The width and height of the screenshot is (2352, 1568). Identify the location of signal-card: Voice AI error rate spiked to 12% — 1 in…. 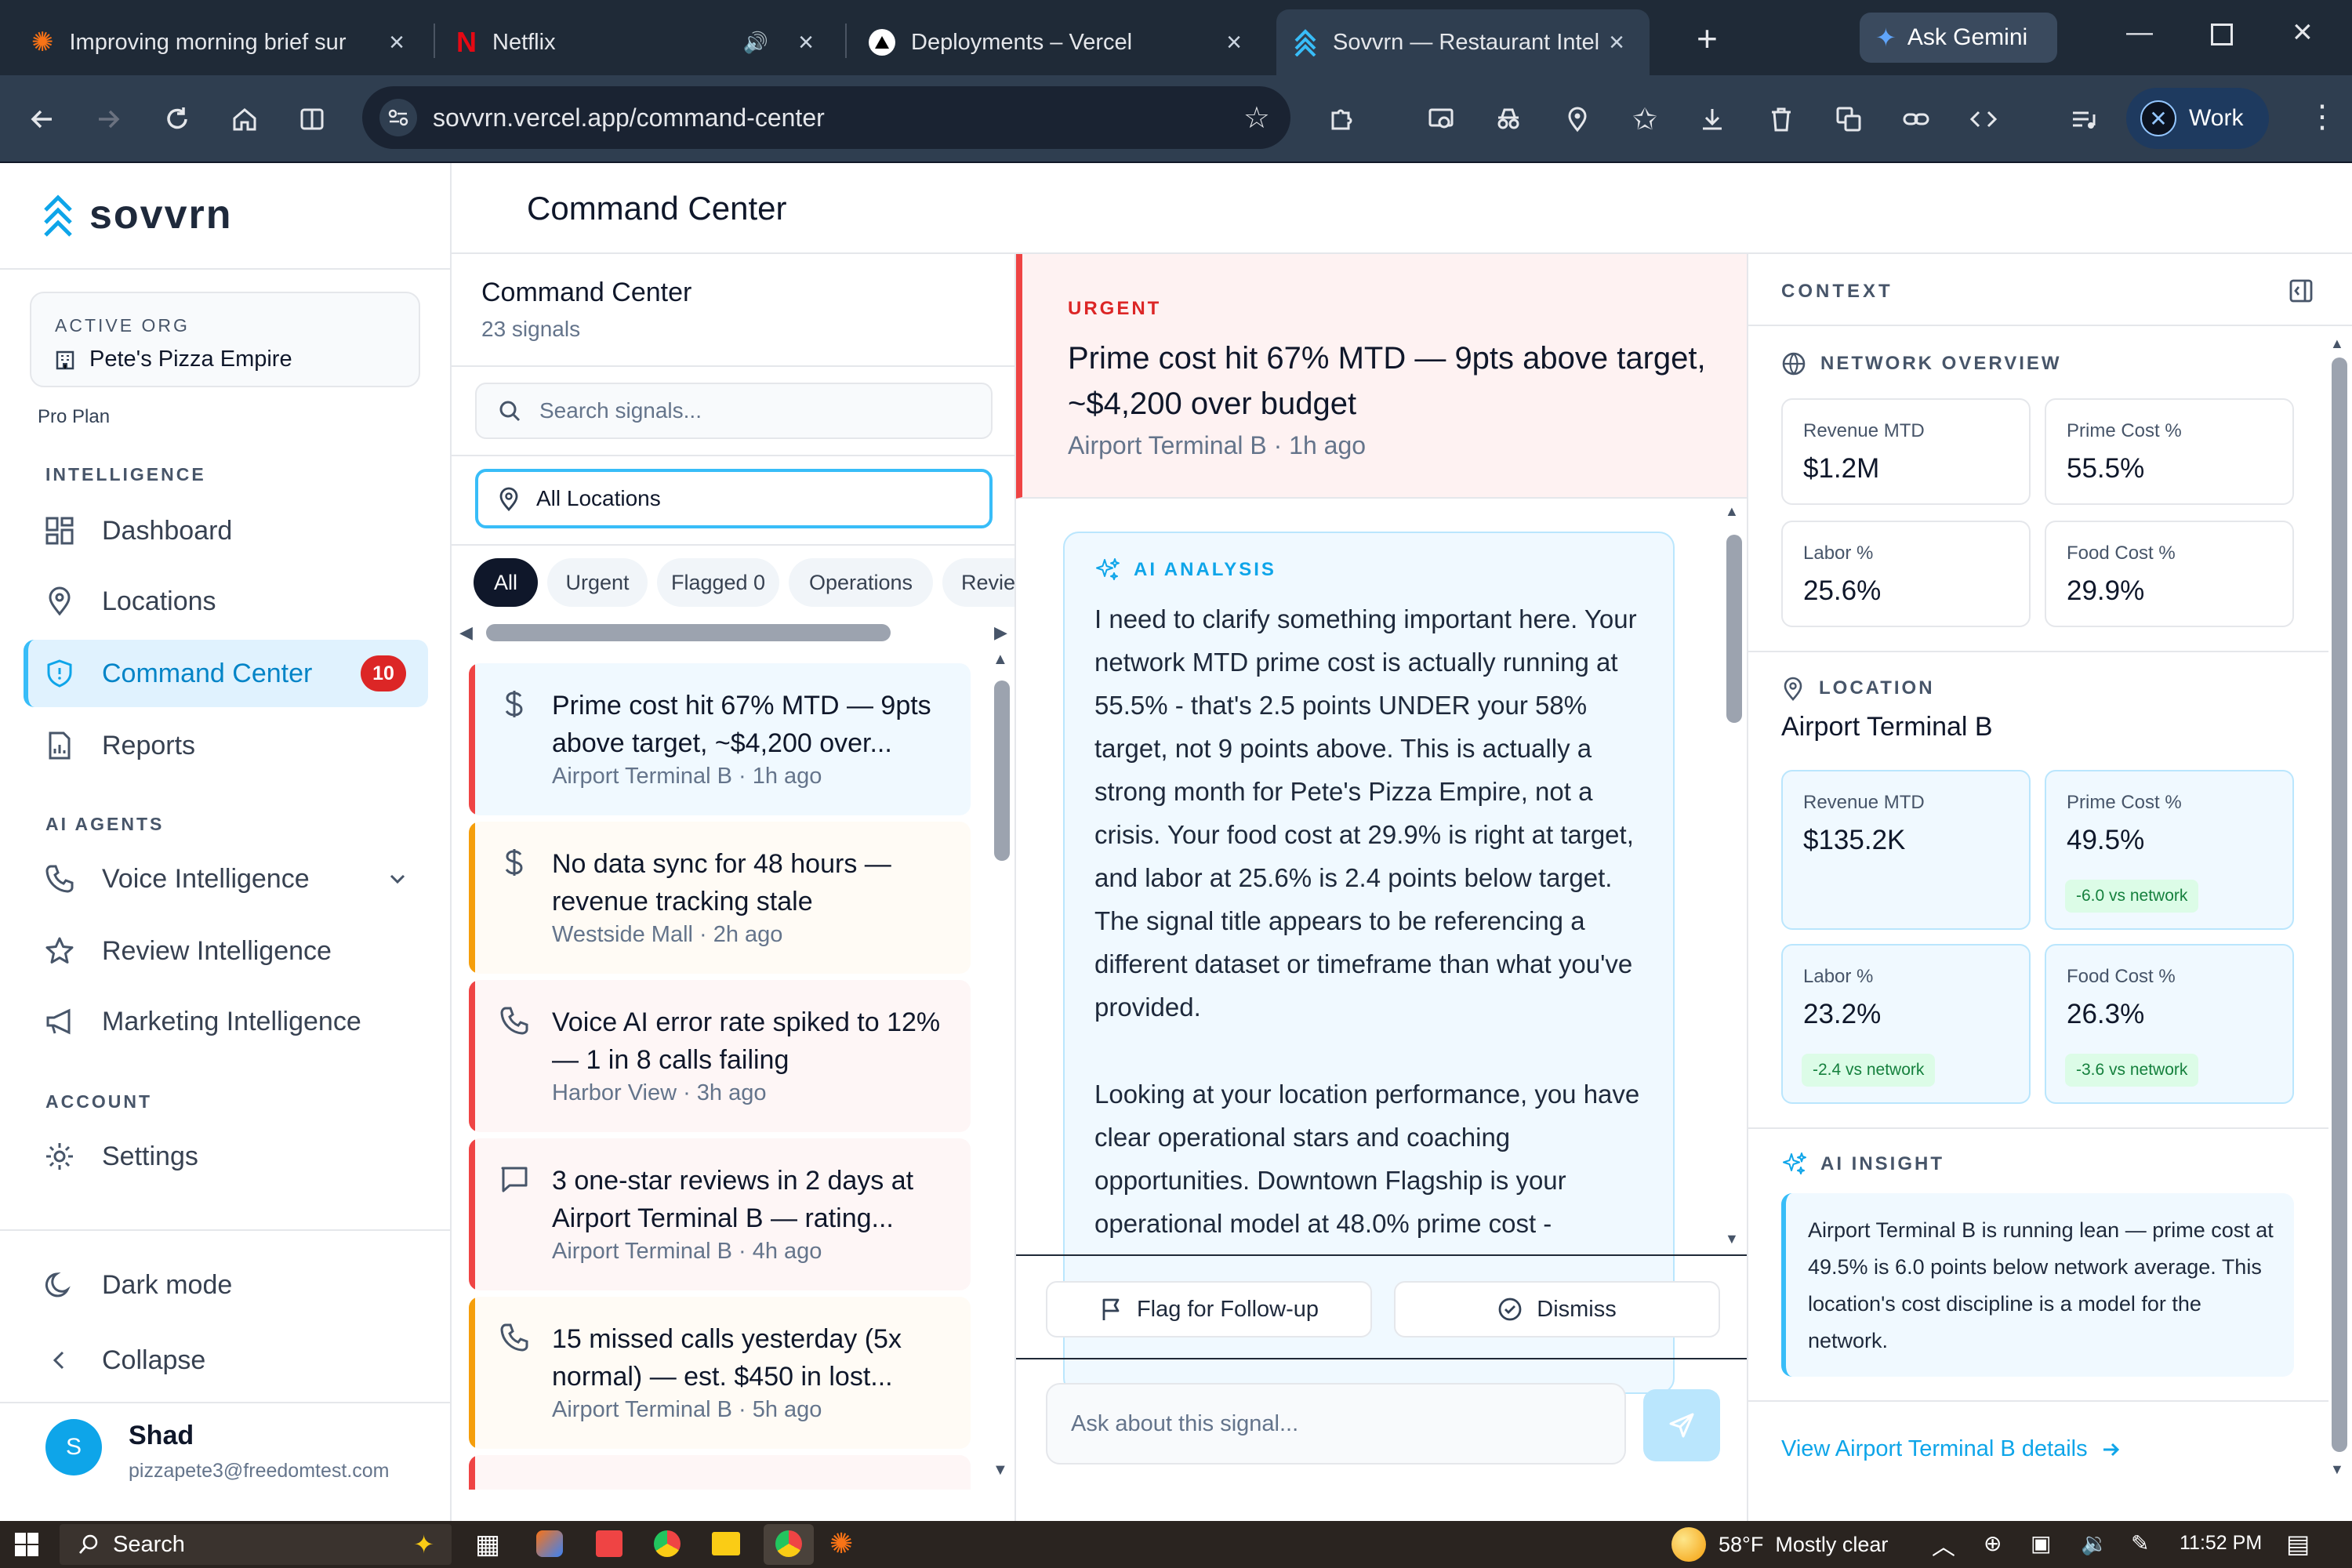
(720, 1056).